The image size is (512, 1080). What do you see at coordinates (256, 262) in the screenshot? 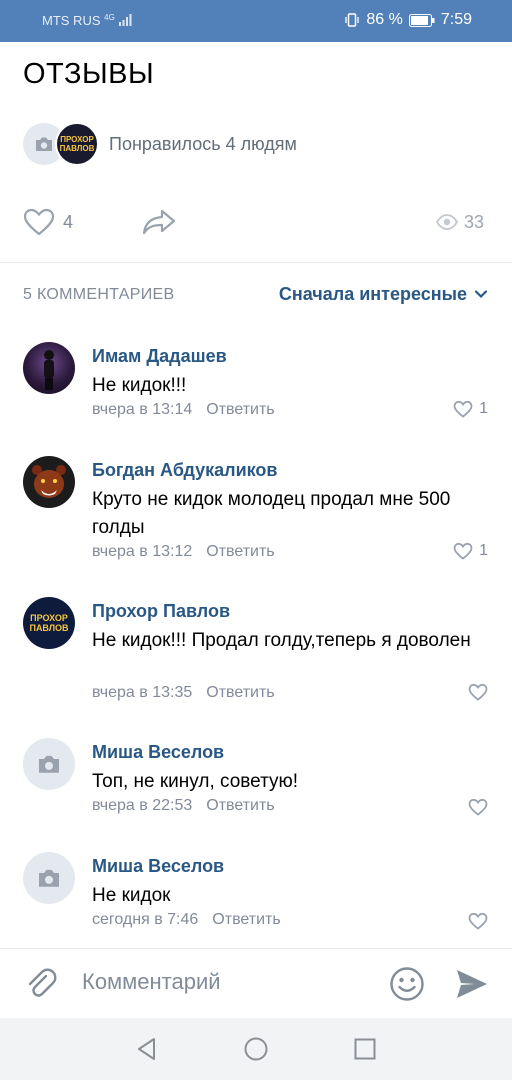
I see `divider` at bounding box center [256, 262].